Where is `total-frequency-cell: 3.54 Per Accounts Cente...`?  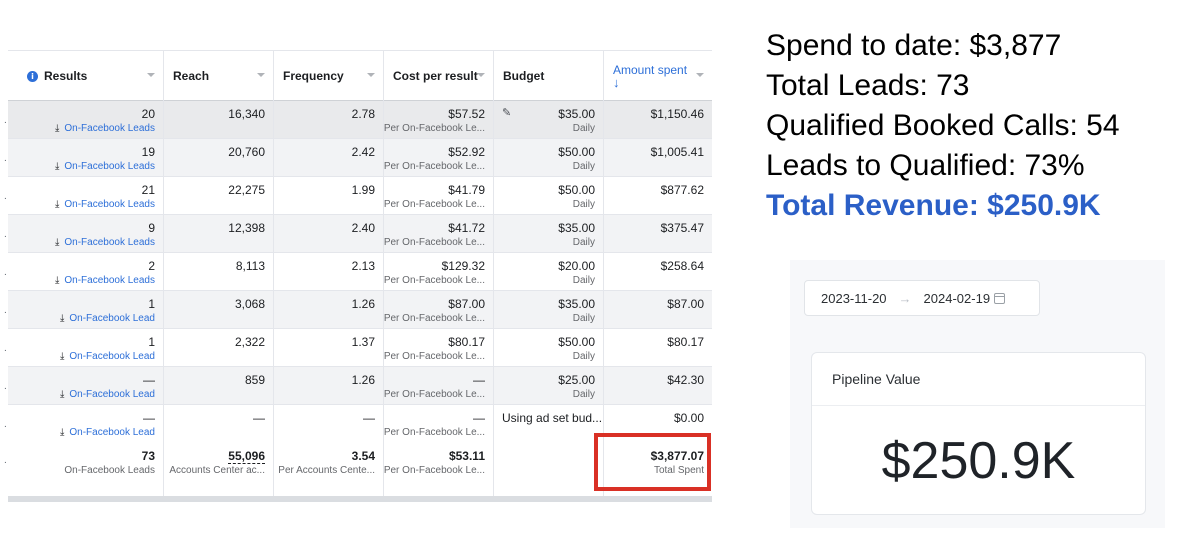 total-frequency-cell: 3.54 Per Accounts Cente... is located at coordinates (329, 468).